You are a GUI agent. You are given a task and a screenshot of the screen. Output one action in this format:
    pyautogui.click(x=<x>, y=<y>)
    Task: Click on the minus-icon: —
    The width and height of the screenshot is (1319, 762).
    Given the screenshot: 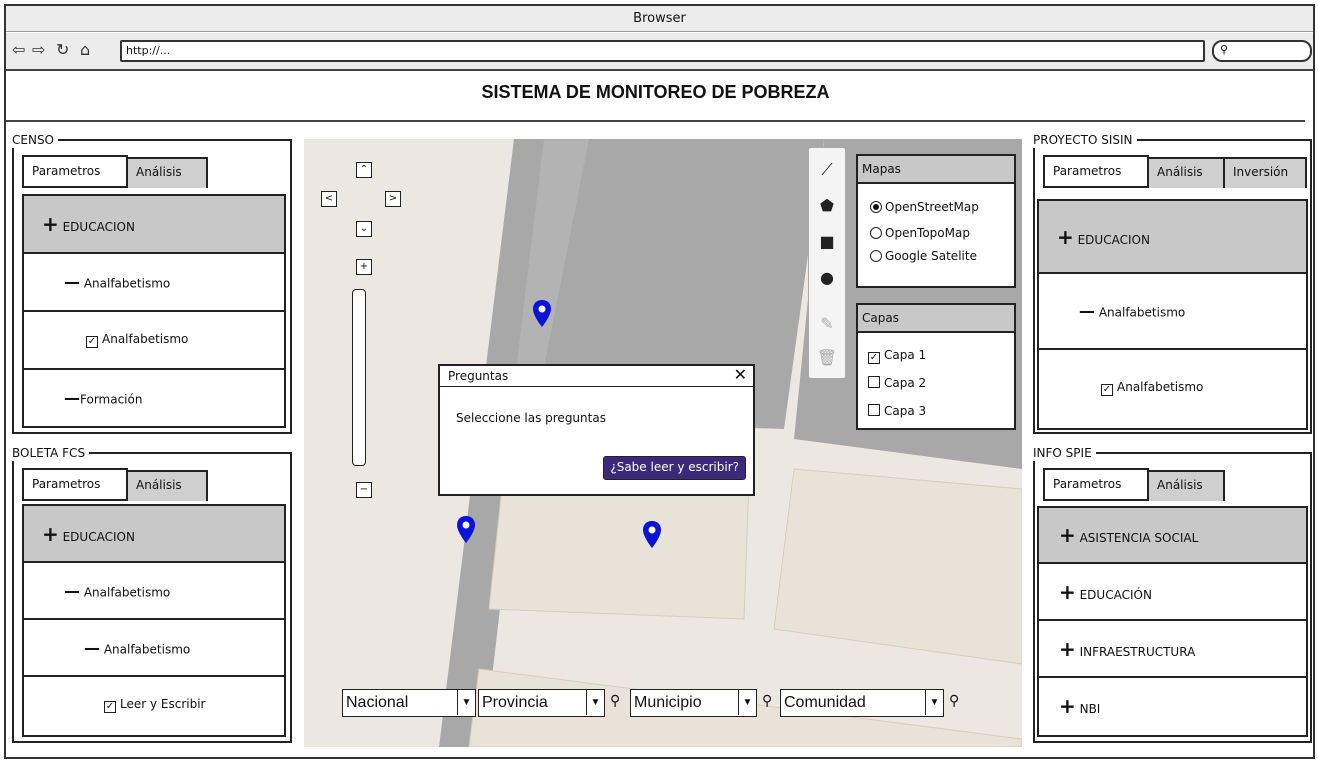 What is the action you would take?
    pyautogui.click(x=72, y=590)
    